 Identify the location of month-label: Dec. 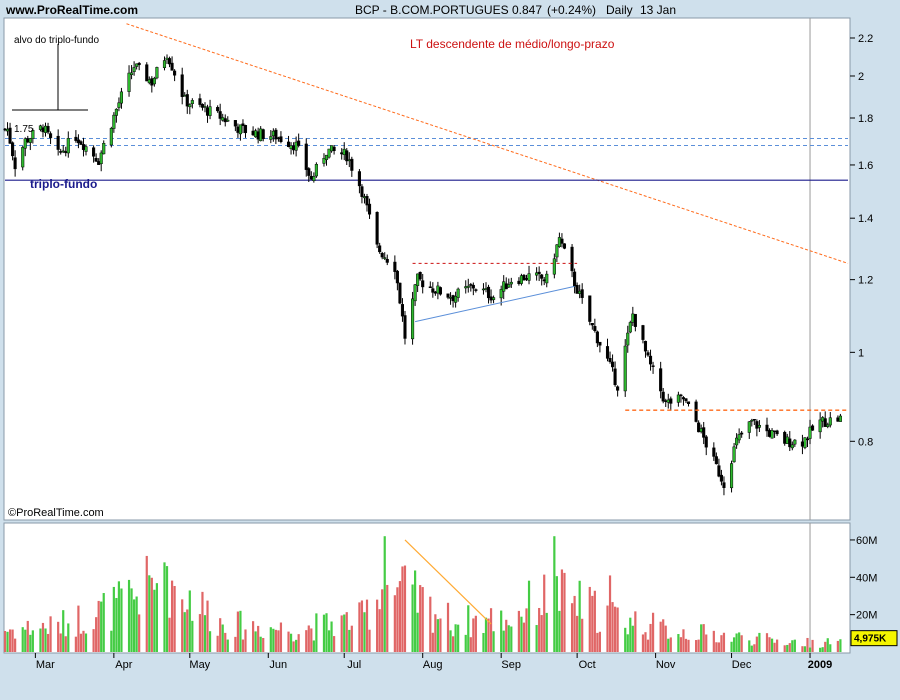
(742, 665).